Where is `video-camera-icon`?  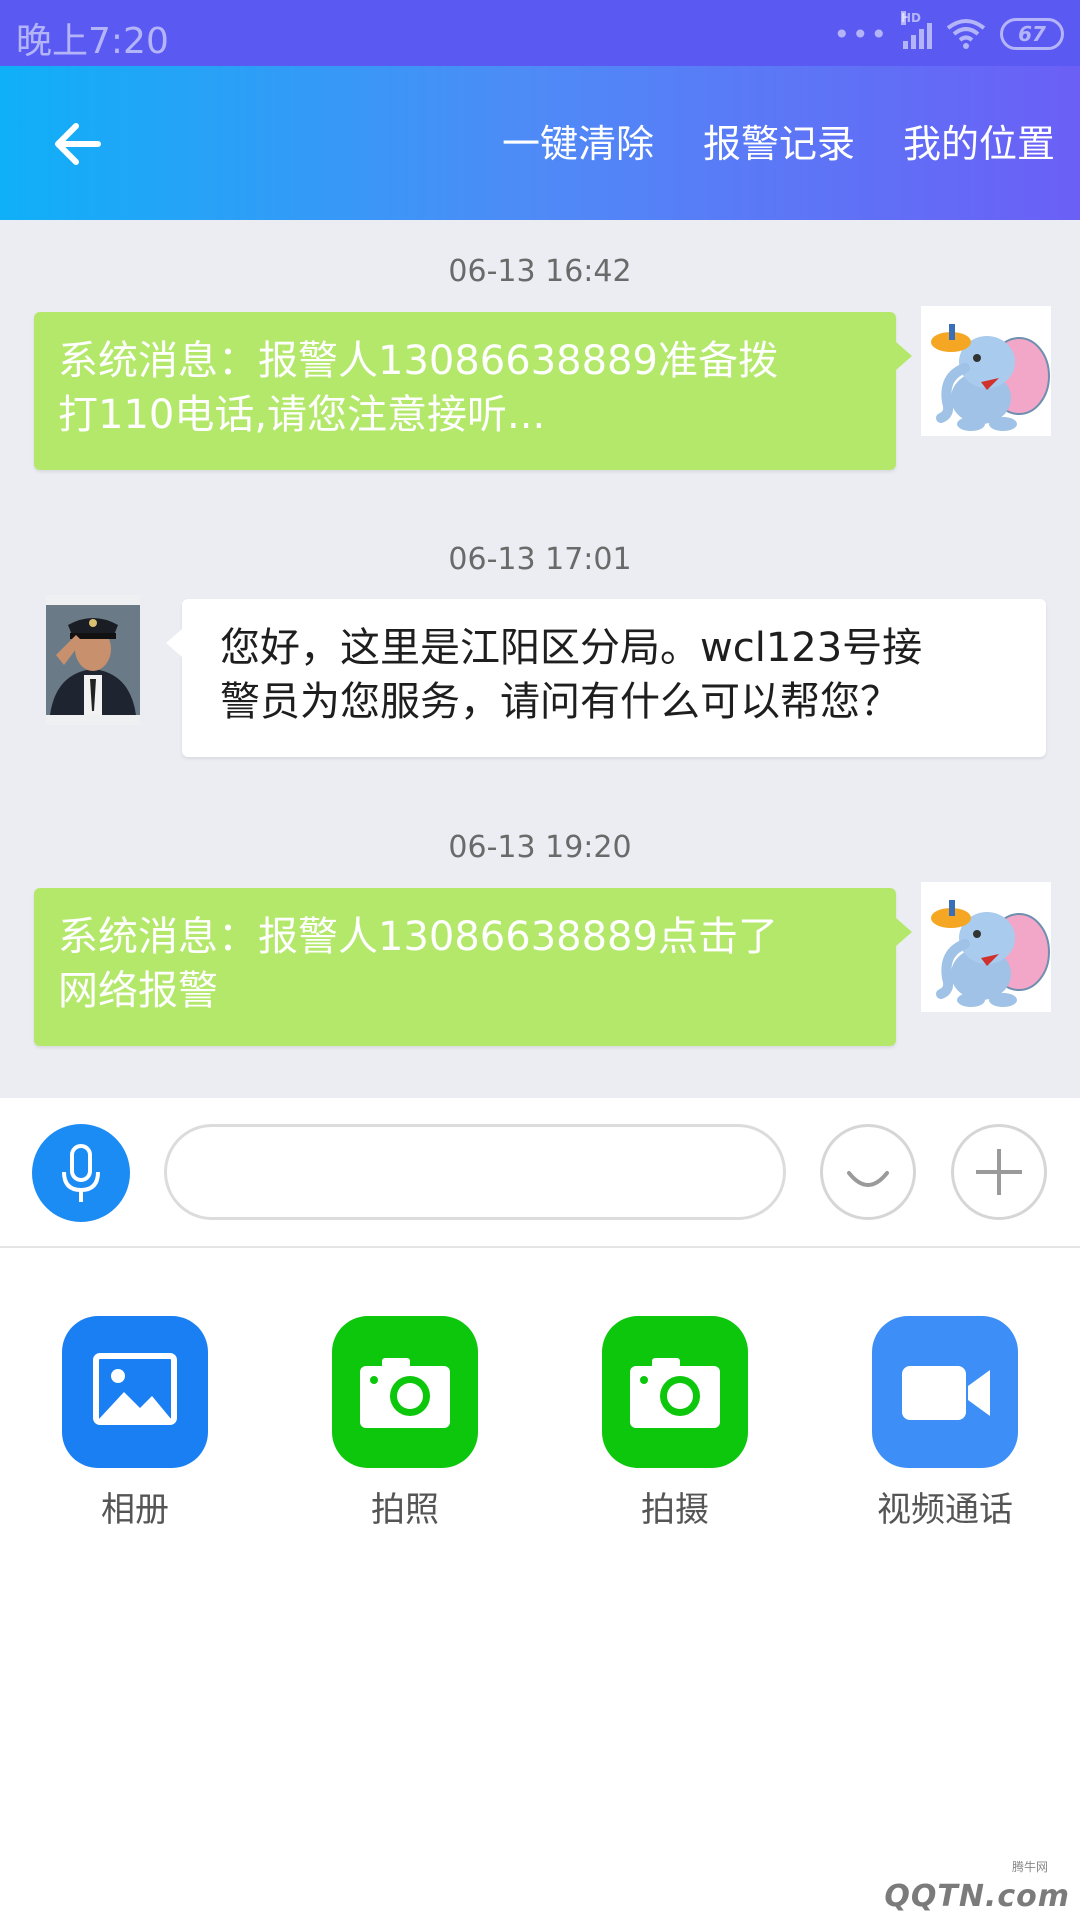 video-camera-icon is located at coordinates (945, 1392).